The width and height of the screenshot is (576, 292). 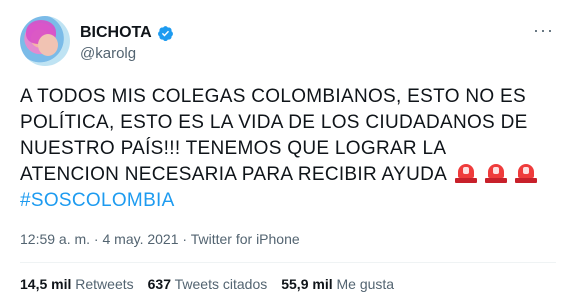 I want to click on quotes-stat: 637 Tweets citados, so click(x=208, y=284).